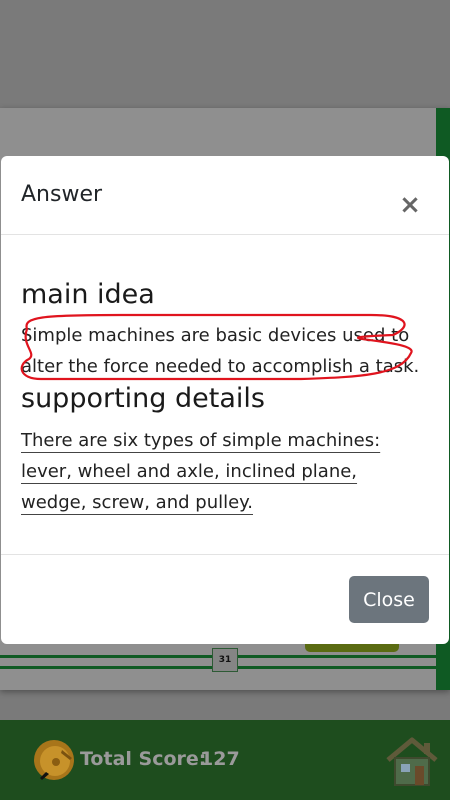 The image size is (450, 800). What do you see at coordinates (410, 205) in the screenshot?
I see `close-icon: ×` at bounding box center [410, 205].